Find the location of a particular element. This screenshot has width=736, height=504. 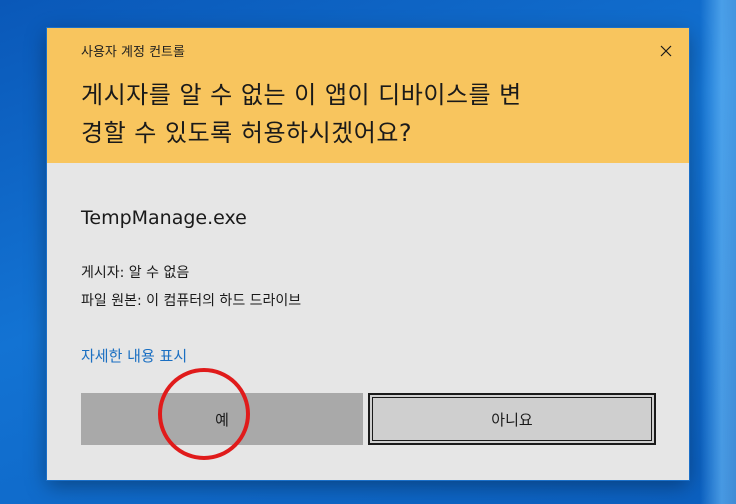

question-line-2: 경할 수 있도록 허용하시겠어요? is located at coordinates (247, 133).